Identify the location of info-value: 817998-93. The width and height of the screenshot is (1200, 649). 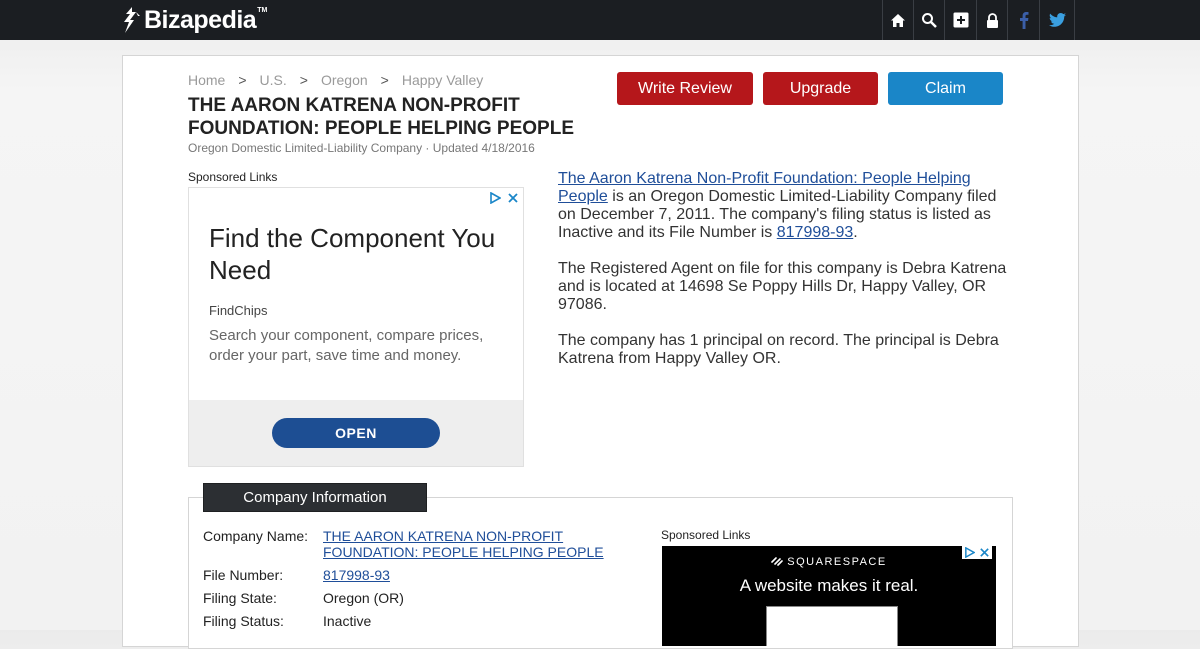
(473, 575).